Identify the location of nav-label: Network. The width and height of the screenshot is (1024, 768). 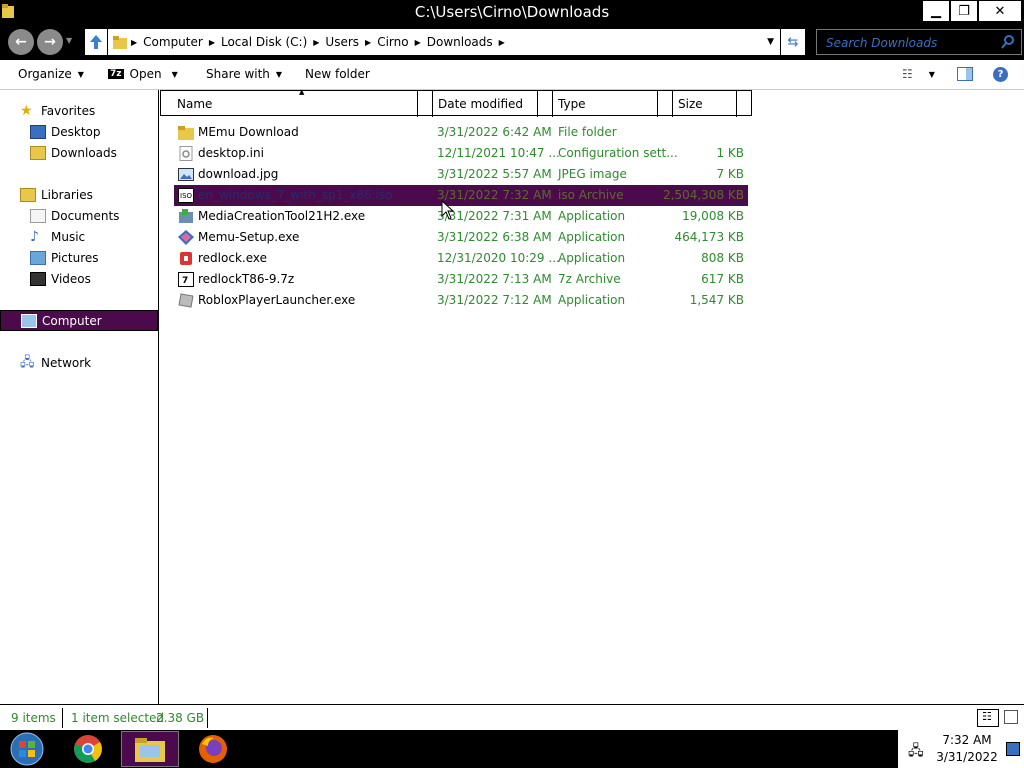
(66, 362).